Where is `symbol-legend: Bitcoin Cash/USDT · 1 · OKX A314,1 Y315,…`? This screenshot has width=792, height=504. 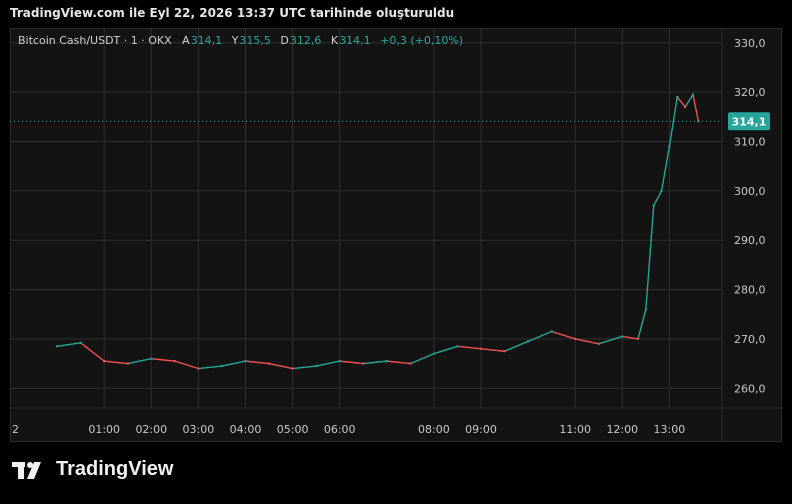 symbol-legend: Bitcoin Cash/USDT · 1 · OKX A314,1 Y315,… is located at coordinates (243, 40).